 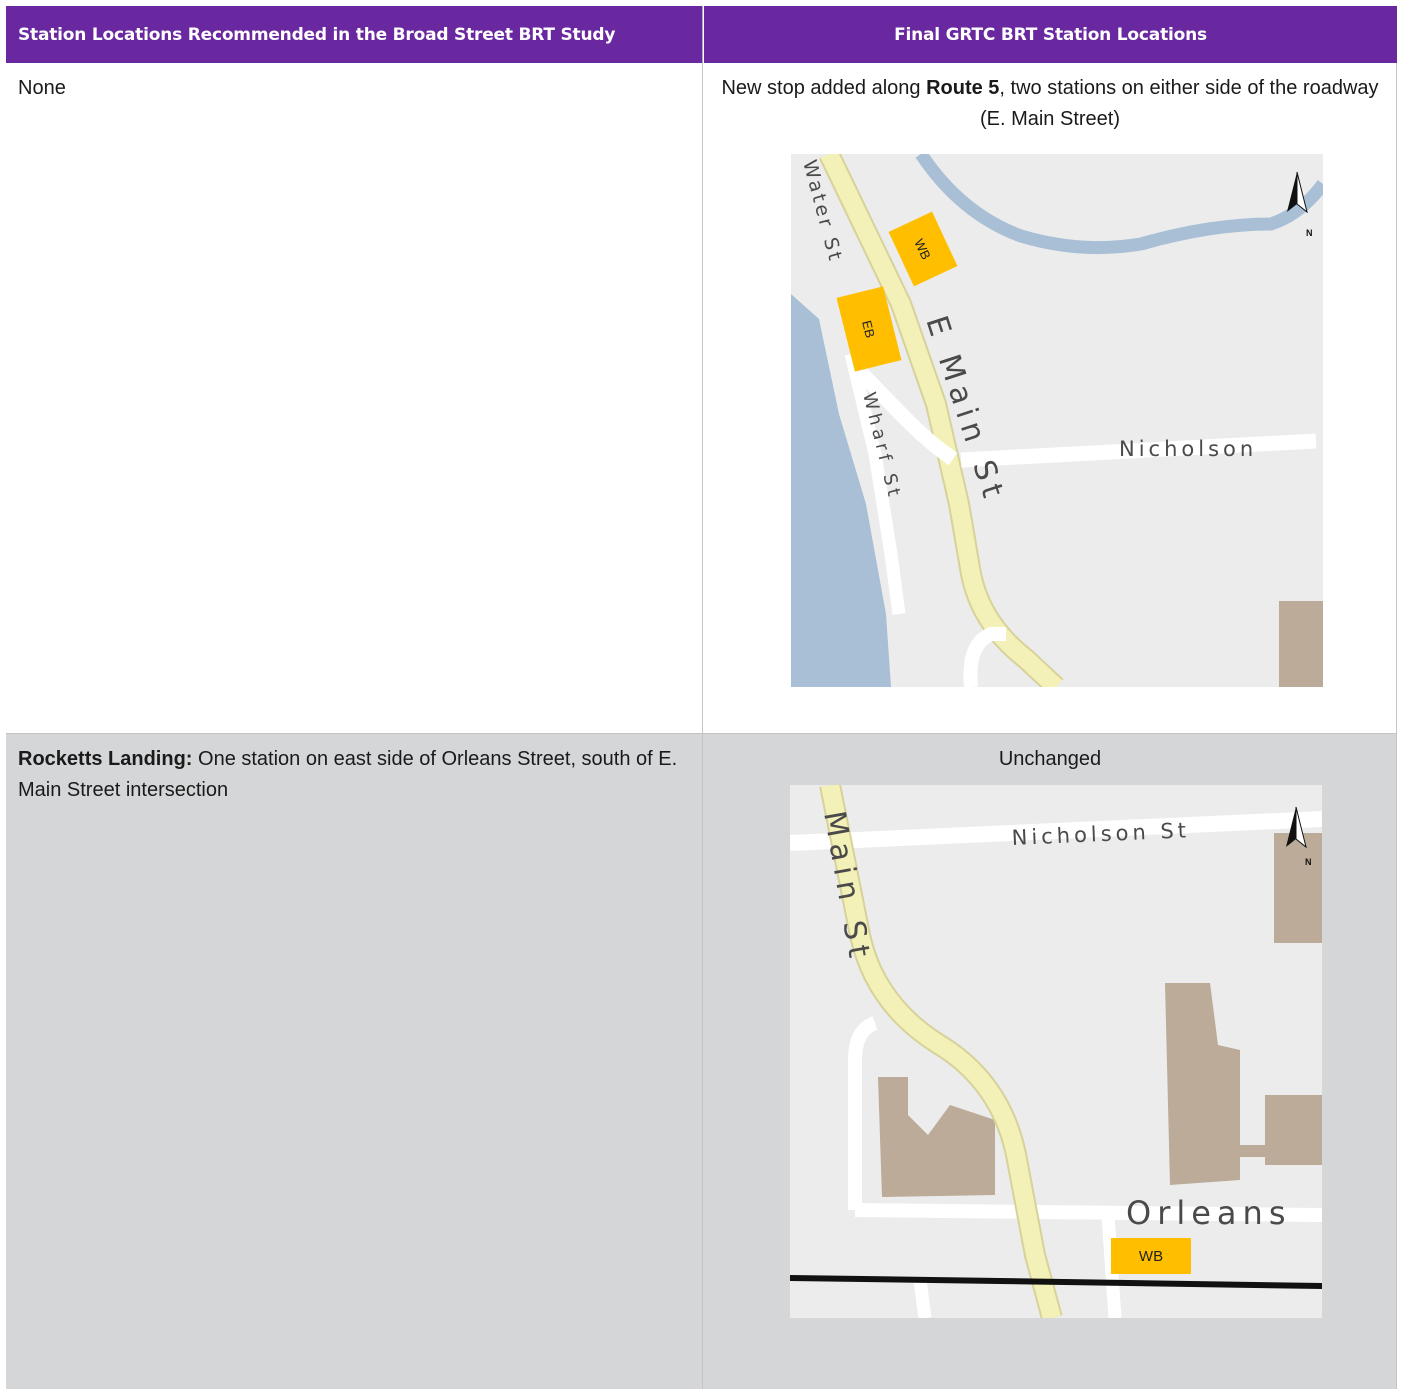 What do you see at coordinates (1208, 1213) in the screenshot?
I see `street-label-orleans: Orleans` at bounding box center [1208, 1213].